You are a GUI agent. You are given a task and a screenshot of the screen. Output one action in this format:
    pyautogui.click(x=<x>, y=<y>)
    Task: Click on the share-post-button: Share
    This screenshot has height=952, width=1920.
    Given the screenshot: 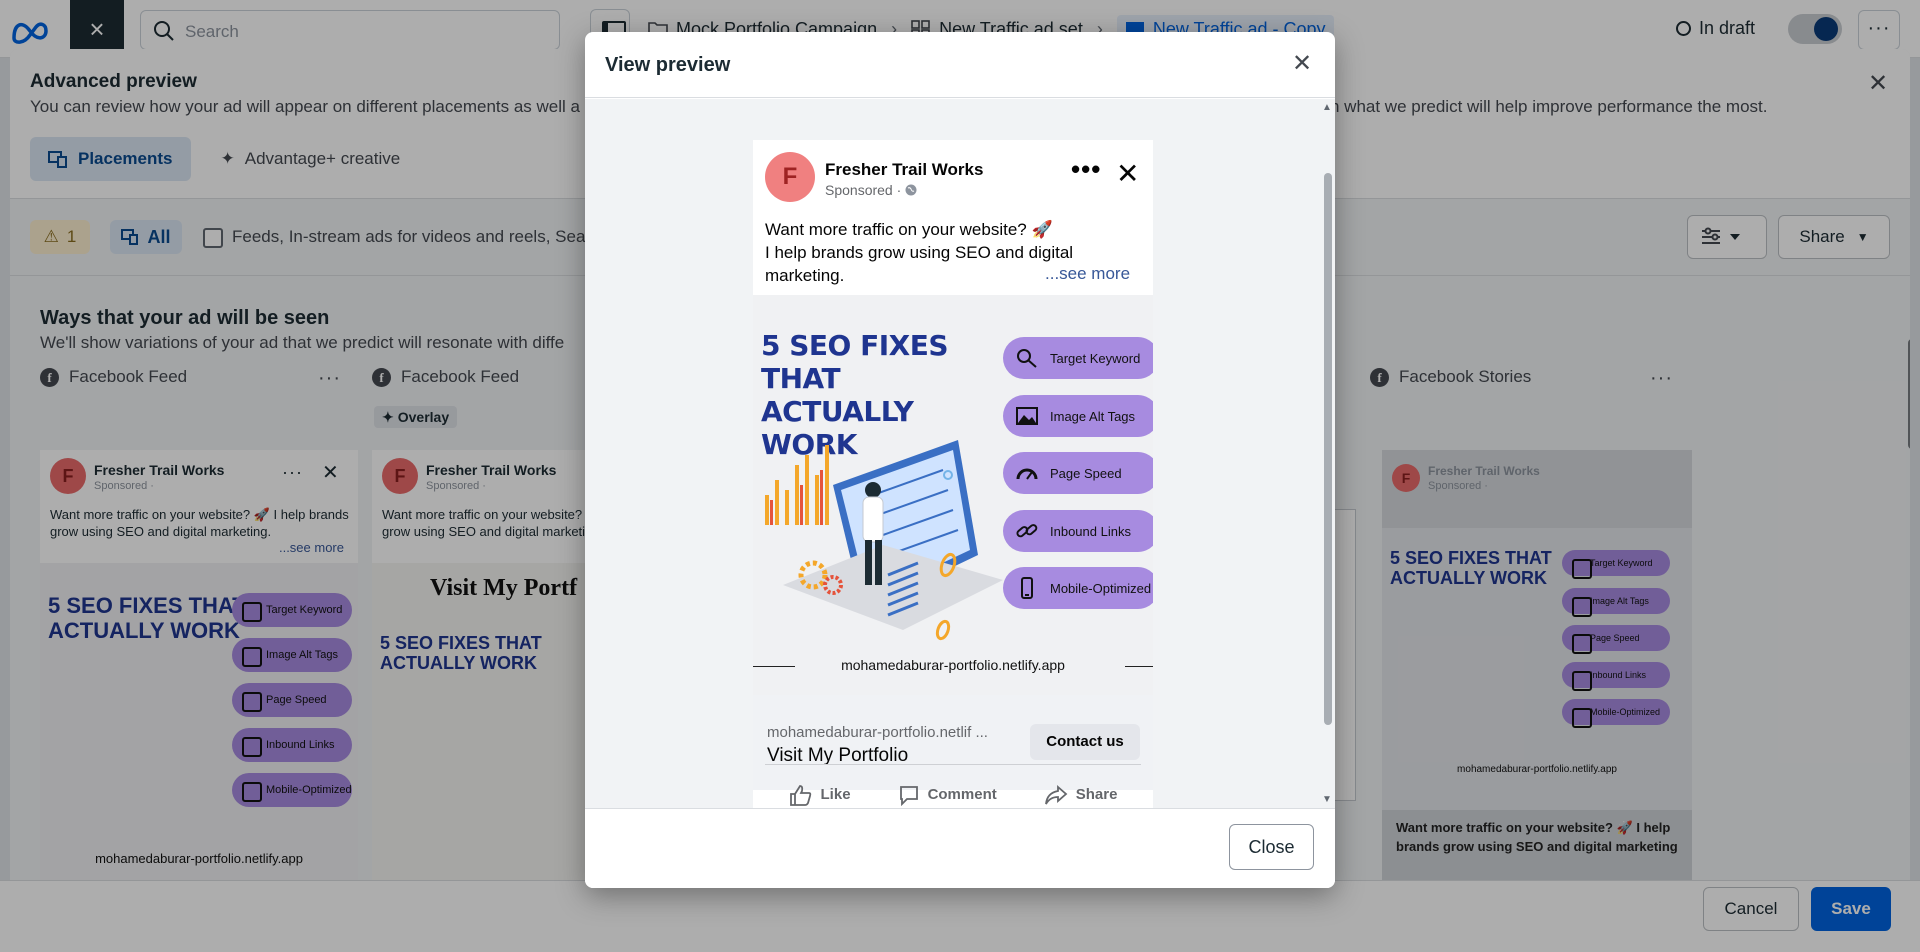 What is the action you would take?
    pyautogui.click(x=1080, y=795)
    